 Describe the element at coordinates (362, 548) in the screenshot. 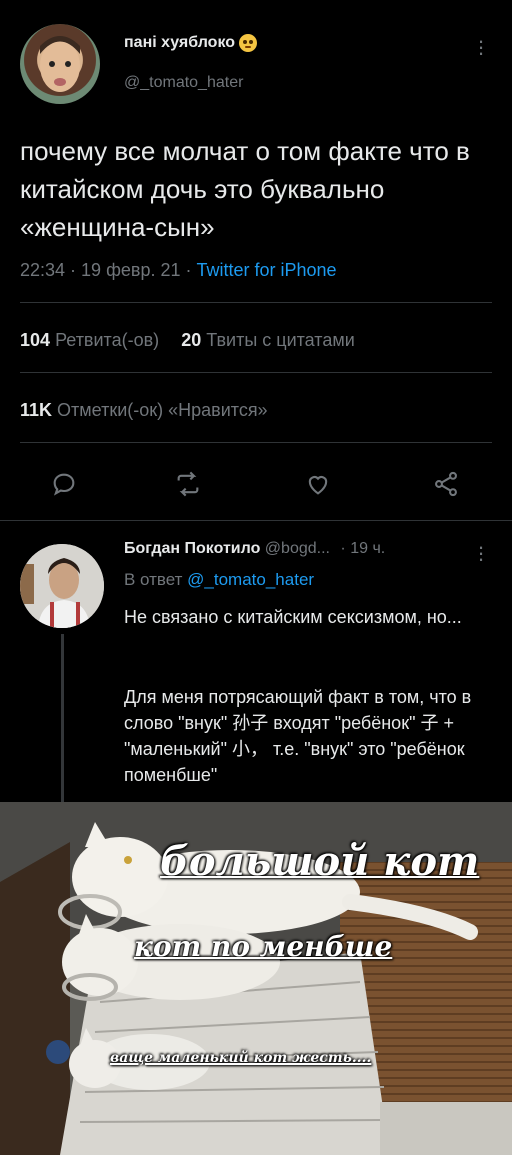

I see `reply-time: · 19 ч.` at that location.